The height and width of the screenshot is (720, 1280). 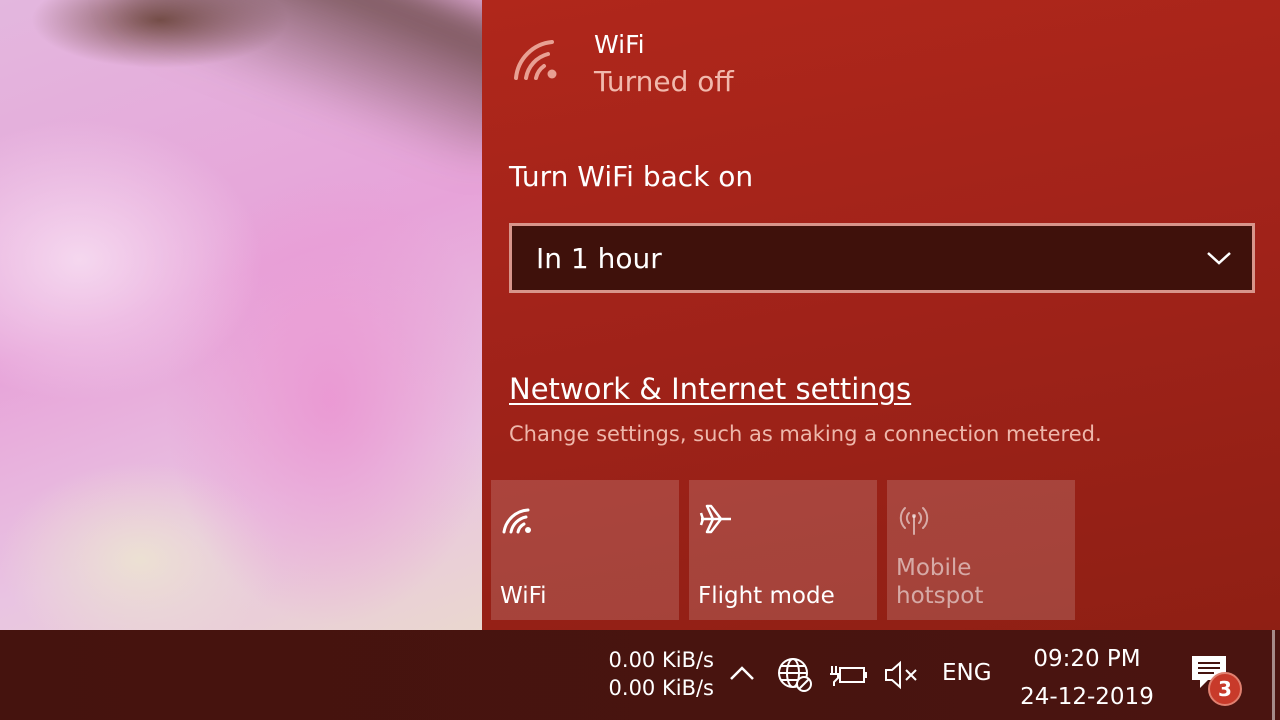 I want to click on network-globe-icon, so click(x=795, y=675).